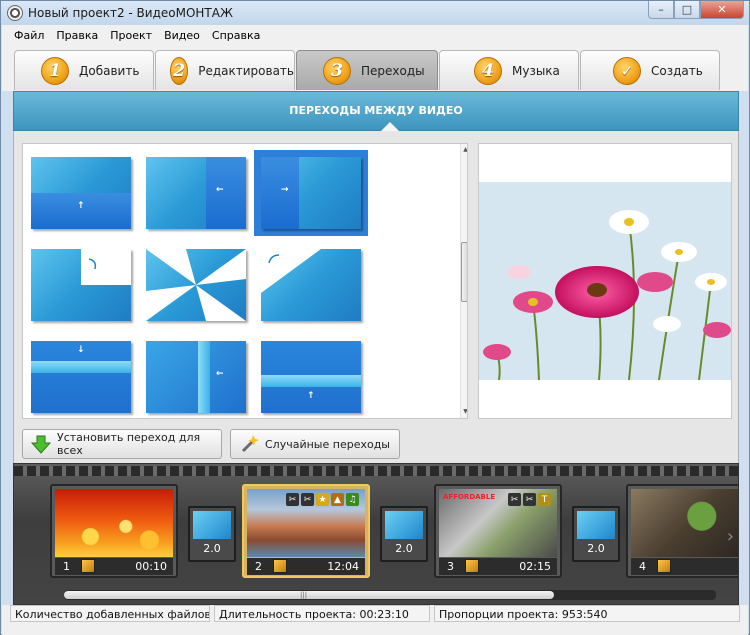 Image resolution: width=750 pixels, height=635 pixels. Describe the element at coordinates (677, 70) in the screenshot. I see `tab-create-label: Создать` at that location.